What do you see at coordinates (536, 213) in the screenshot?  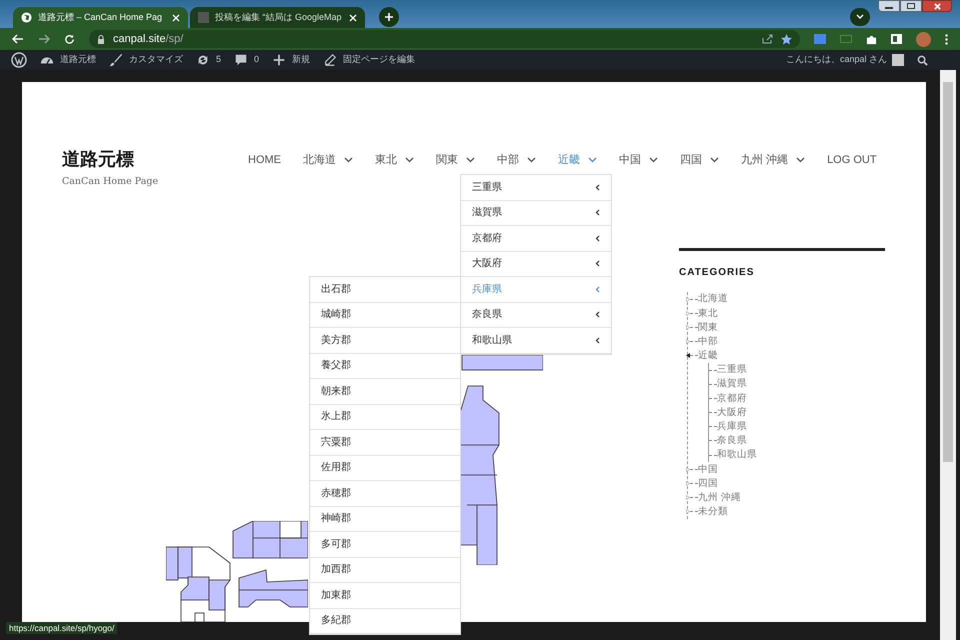 I see `submenu-item: 滋賀県` at bounding box center [536, 213].